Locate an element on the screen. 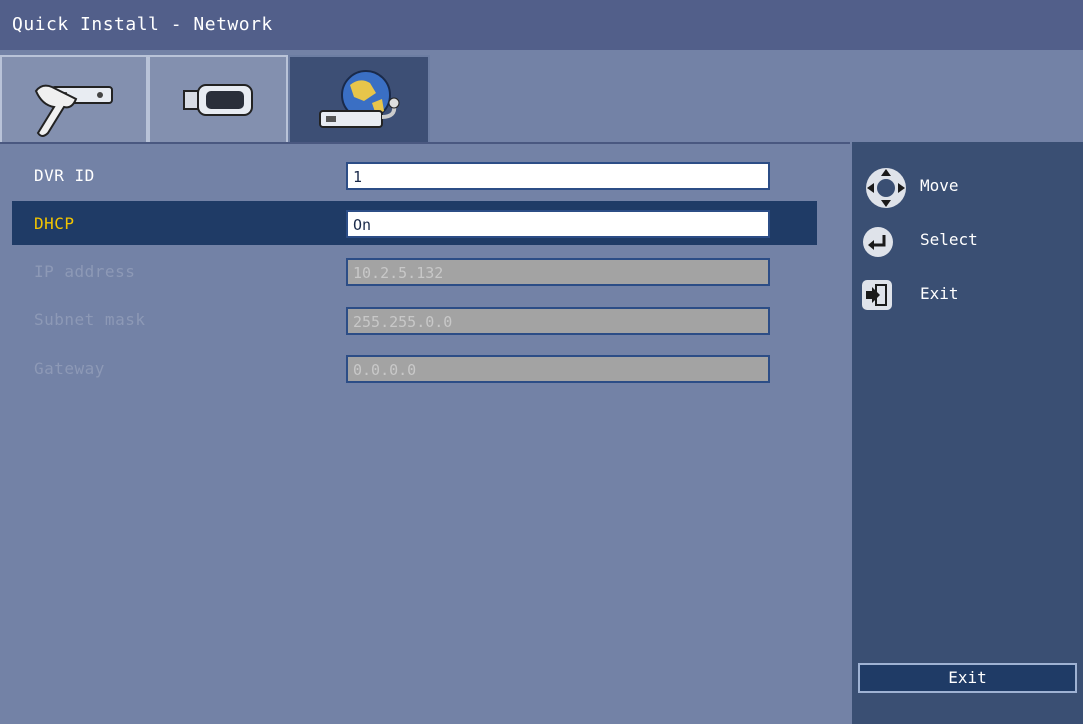 This screenshot has height=724, width=1083. gateway-label: Gateway is located at coordinates (69, 368).